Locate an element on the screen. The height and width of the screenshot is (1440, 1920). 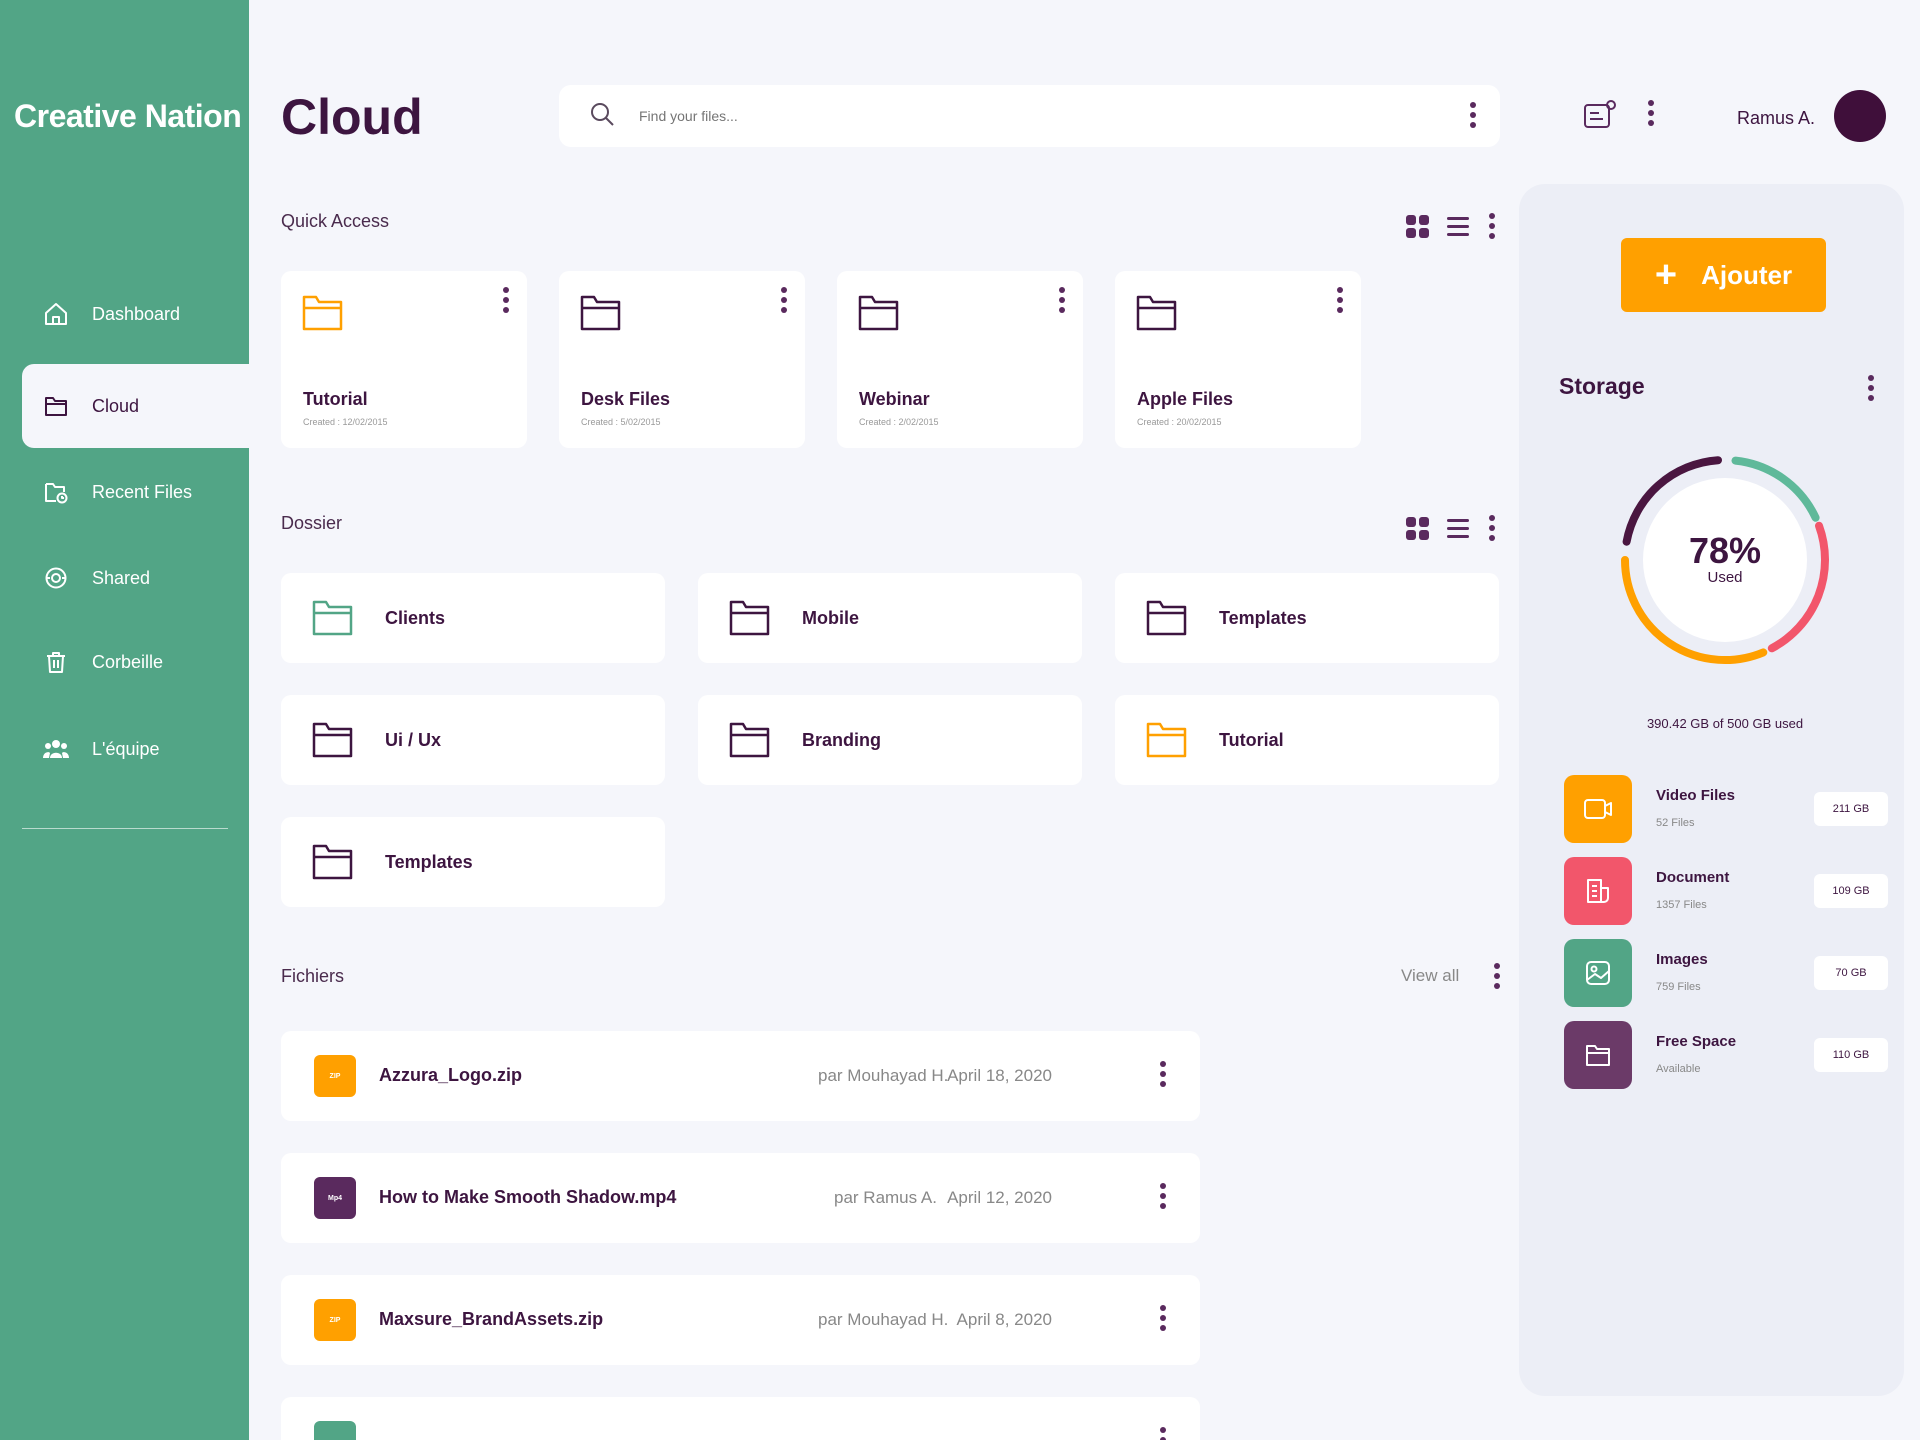
file-name: Azzura_Logo.zip is located at coordinates (450, 1075).